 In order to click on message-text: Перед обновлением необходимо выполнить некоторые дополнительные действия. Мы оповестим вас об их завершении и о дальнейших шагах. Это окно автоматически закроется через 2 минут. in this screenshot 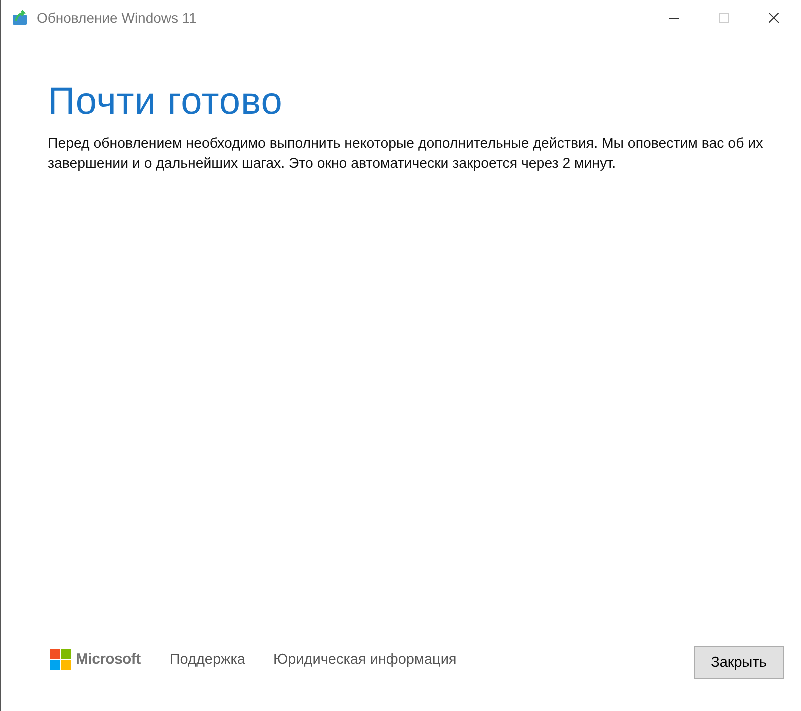, I will do `click(406, 154)`.